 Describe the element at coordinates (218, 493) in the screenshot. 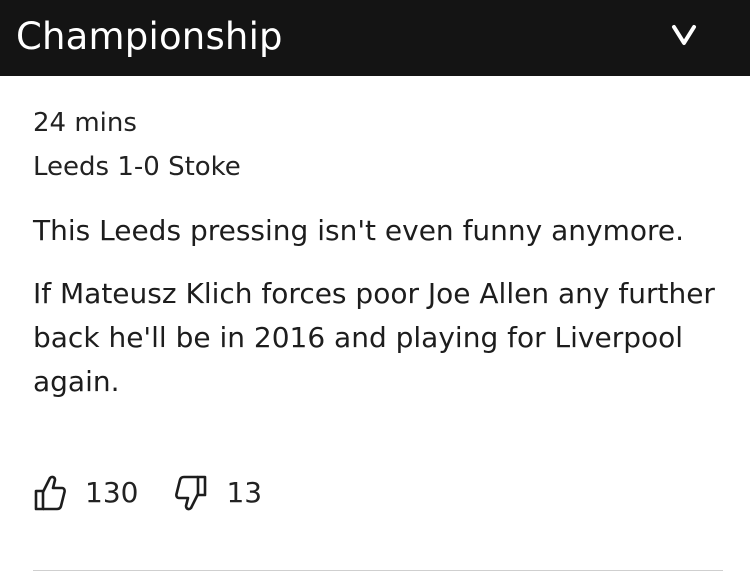

I see `dislike-button: 13` at that location.